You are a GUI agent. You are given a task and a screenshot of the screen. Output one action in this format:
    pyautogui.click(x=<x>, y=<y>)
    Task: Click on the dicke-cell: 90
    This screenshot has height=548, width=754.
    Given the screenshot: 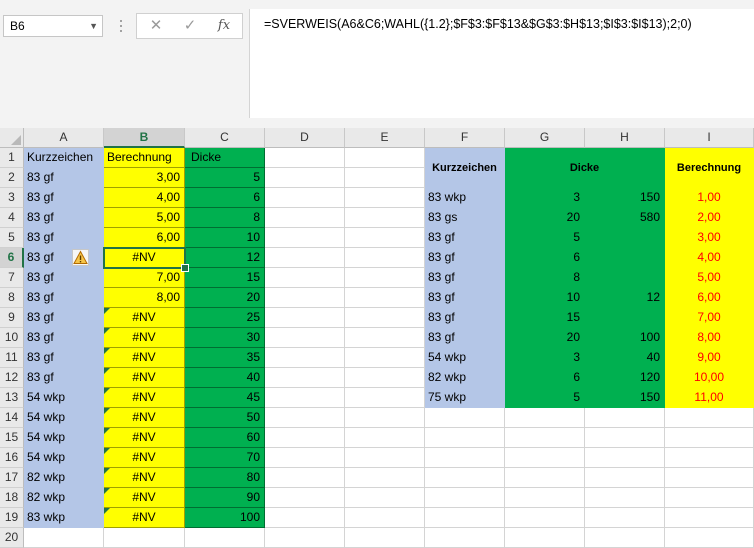 What is the action you would take?
    pyautogui.click(x=225, y=498)
    